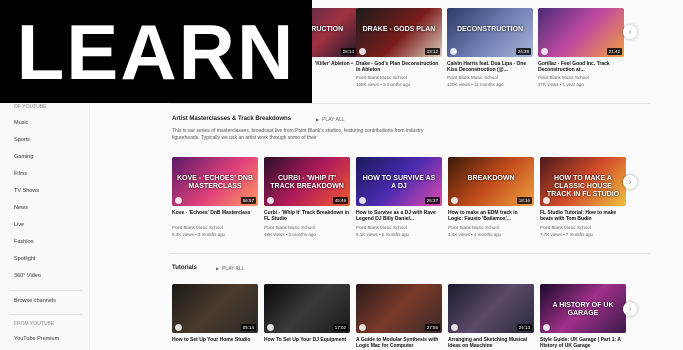 The width and height of the screenshot is (683, 350). I want to click on video-meta: 6.1K views • 5 months ago, so click(383, 234).